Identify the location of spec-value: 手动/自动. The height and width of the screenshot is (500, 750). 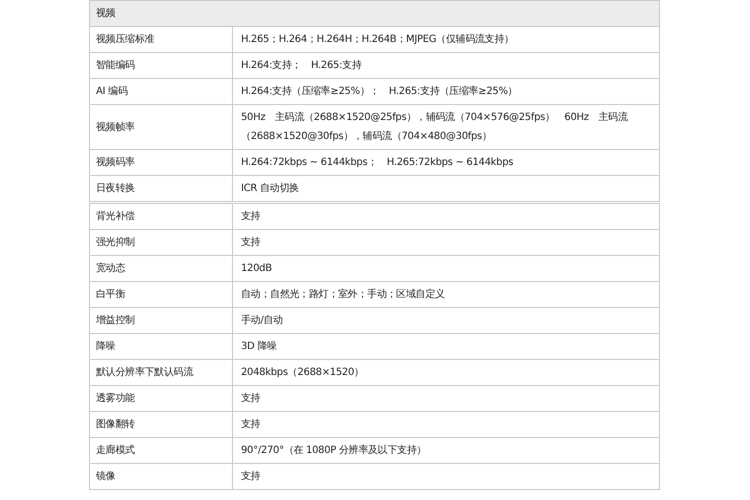
(446, 321).